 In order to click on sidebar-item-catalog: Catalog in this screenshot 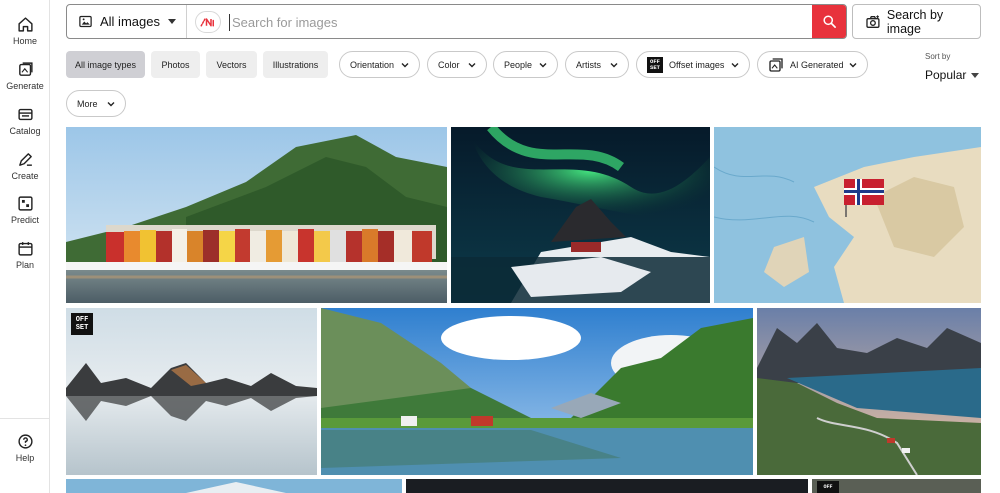, I will do `click(25, 126)`.